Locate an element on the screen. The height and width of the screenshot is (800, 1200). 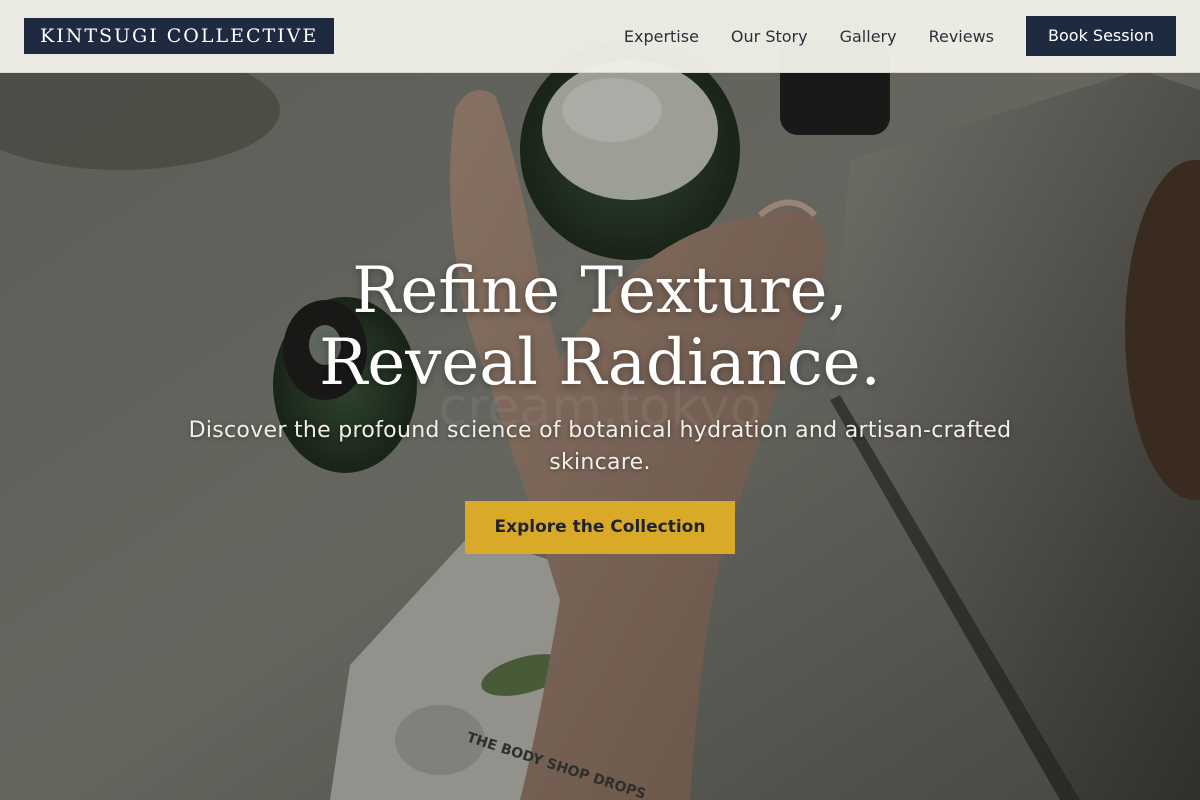
nav-link-reviews: Reviews is located at coordinates (961, 36).